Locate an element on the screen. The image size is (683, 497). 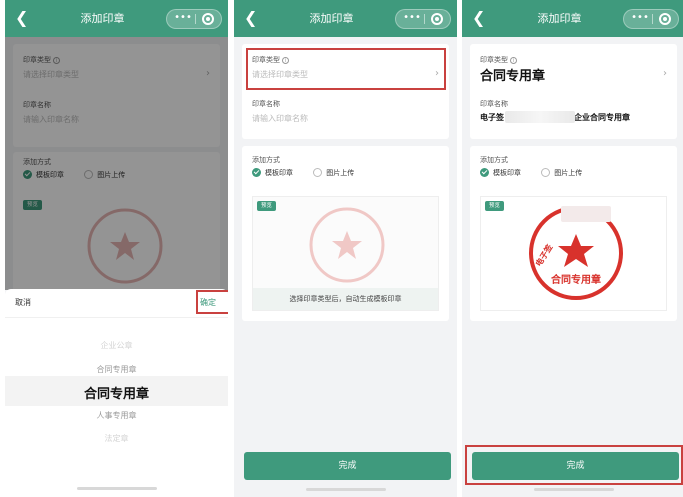
picker-option: 法定章 is located at coordinates (116, 438).